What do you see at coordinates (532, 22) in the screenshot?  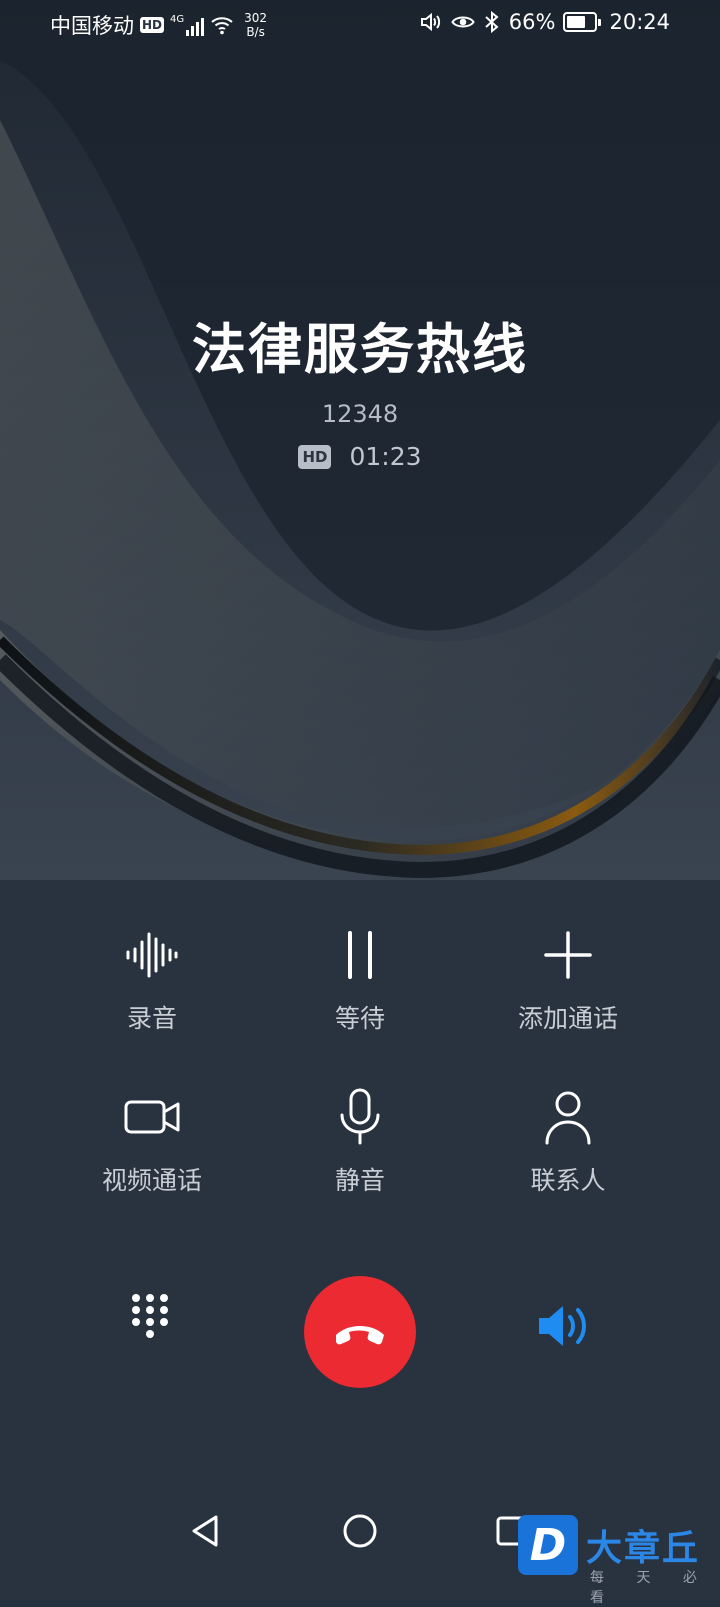 I see `battery-percent: 66%` at bounding box center [532, 22].